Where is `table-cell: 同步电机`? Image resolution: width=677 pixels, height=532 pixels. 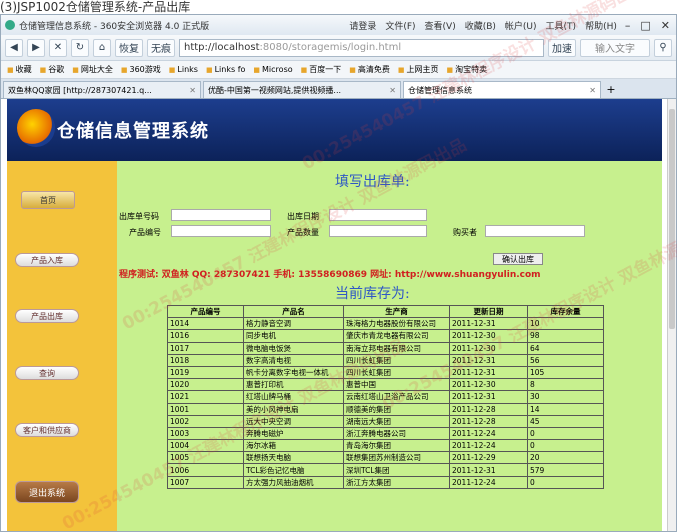
table-cell: 同步电机 is located at coordinates (293, 336).